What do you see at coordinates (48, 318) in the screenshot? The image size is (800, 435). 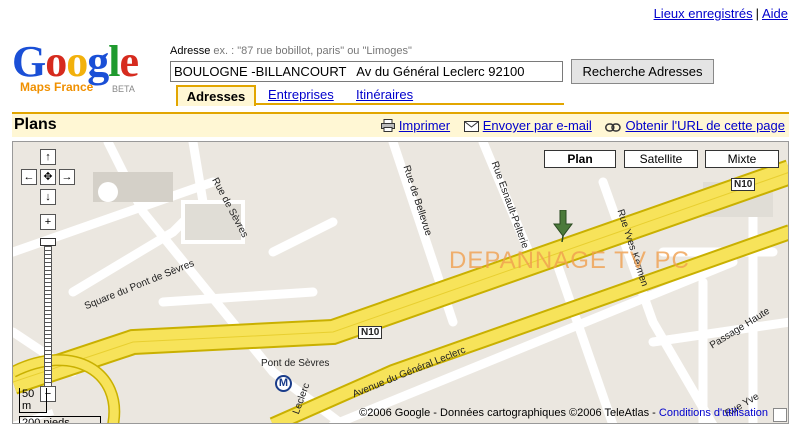 I see `zoom-slider` at bounding box center [48, 318].